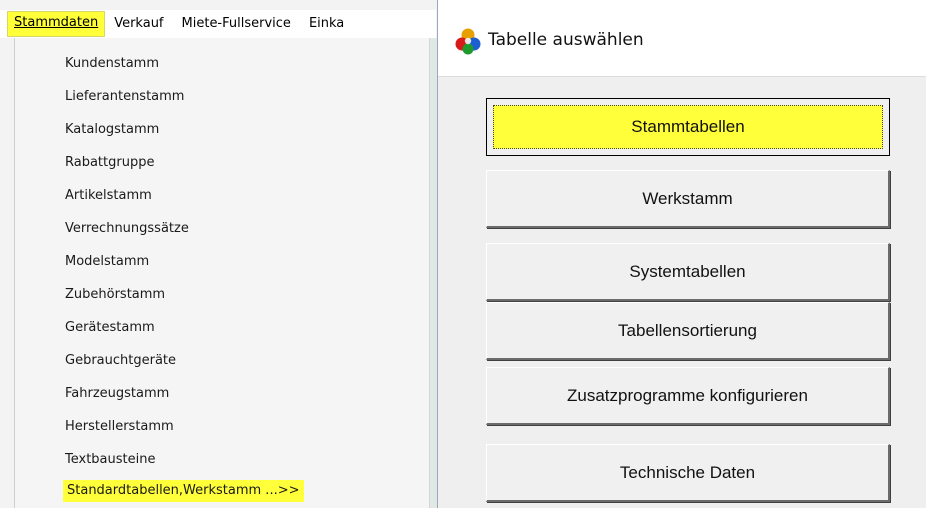 Image resolution: width=926 pixels, height=508 pixels. I want to click on systemtabellen-button: Systemtabellen, so click(688, 272).